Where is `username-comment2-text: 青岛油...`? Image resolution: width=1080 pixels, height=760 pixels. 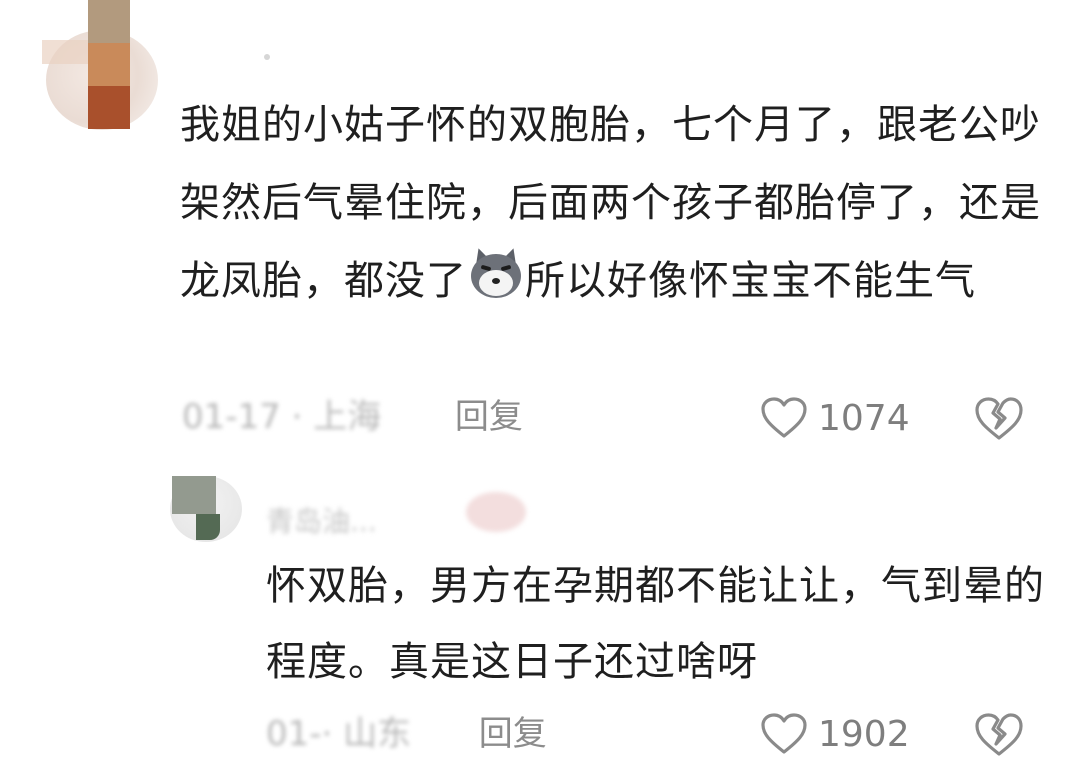 username-comment2-text: 青岛油... is located at coordinates (321, 521).